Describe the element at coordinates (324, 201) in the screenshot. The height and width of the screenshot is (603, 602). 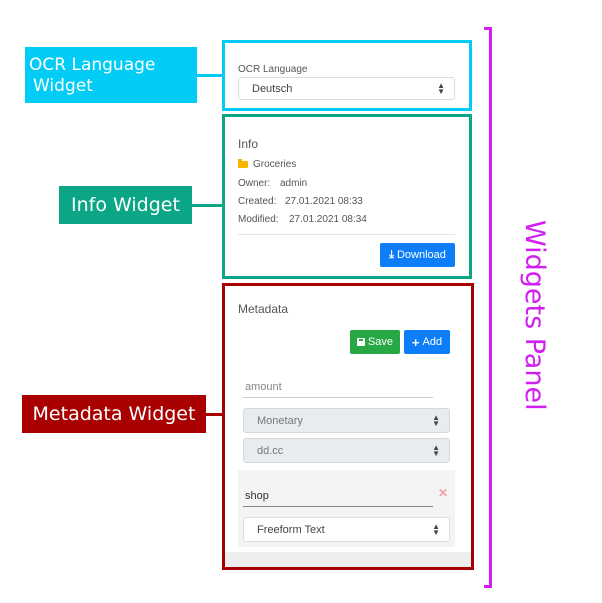
I see `created-value: 27.01.2021 08:33` at that location.